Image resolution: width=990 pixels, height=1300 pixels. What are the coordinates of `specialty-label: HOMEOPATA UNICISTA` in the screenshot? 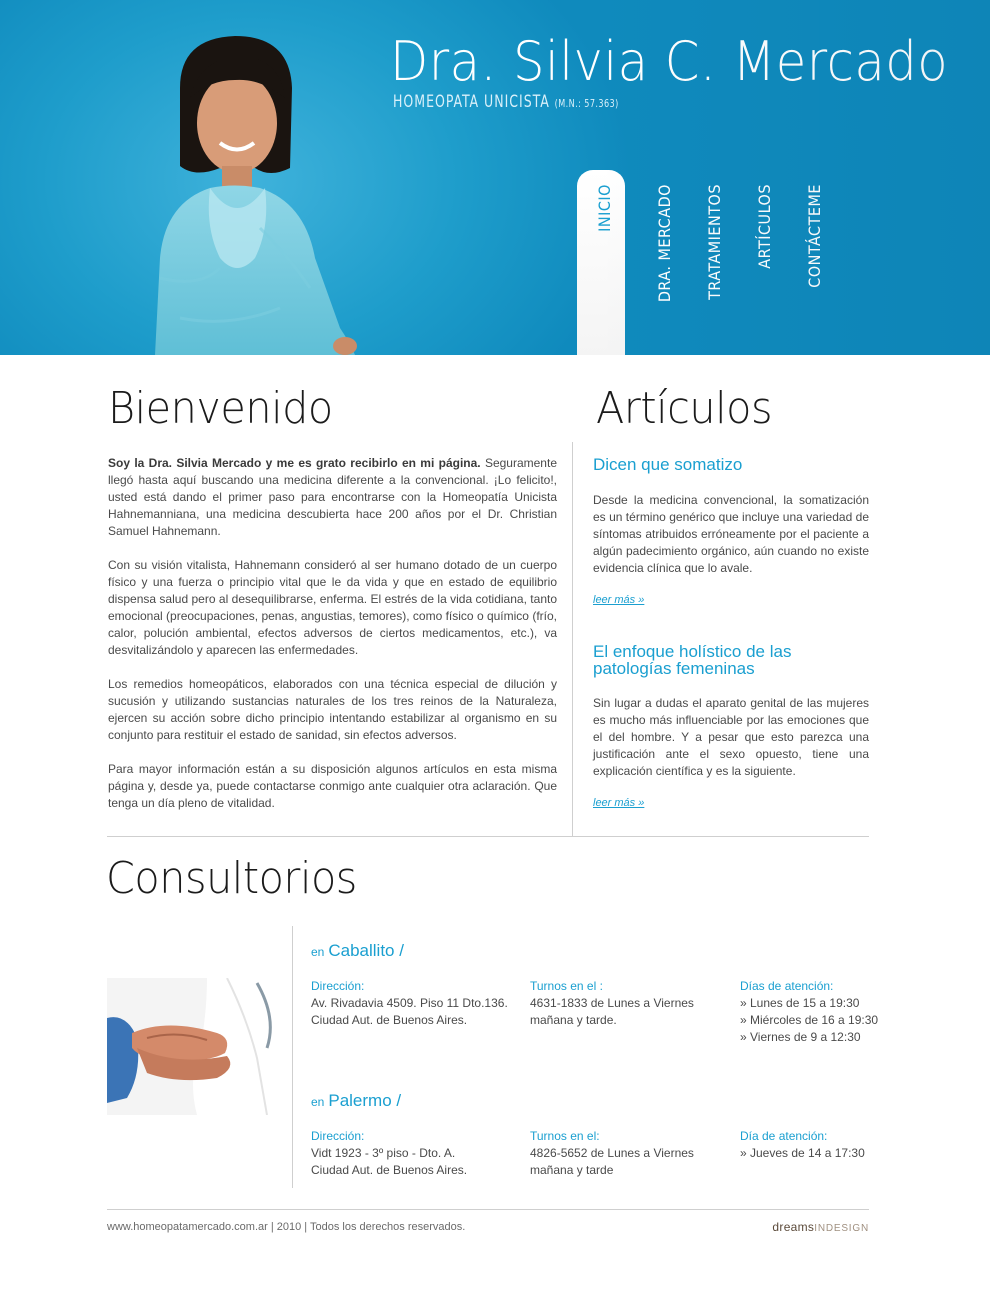 It's located at (471, 102).